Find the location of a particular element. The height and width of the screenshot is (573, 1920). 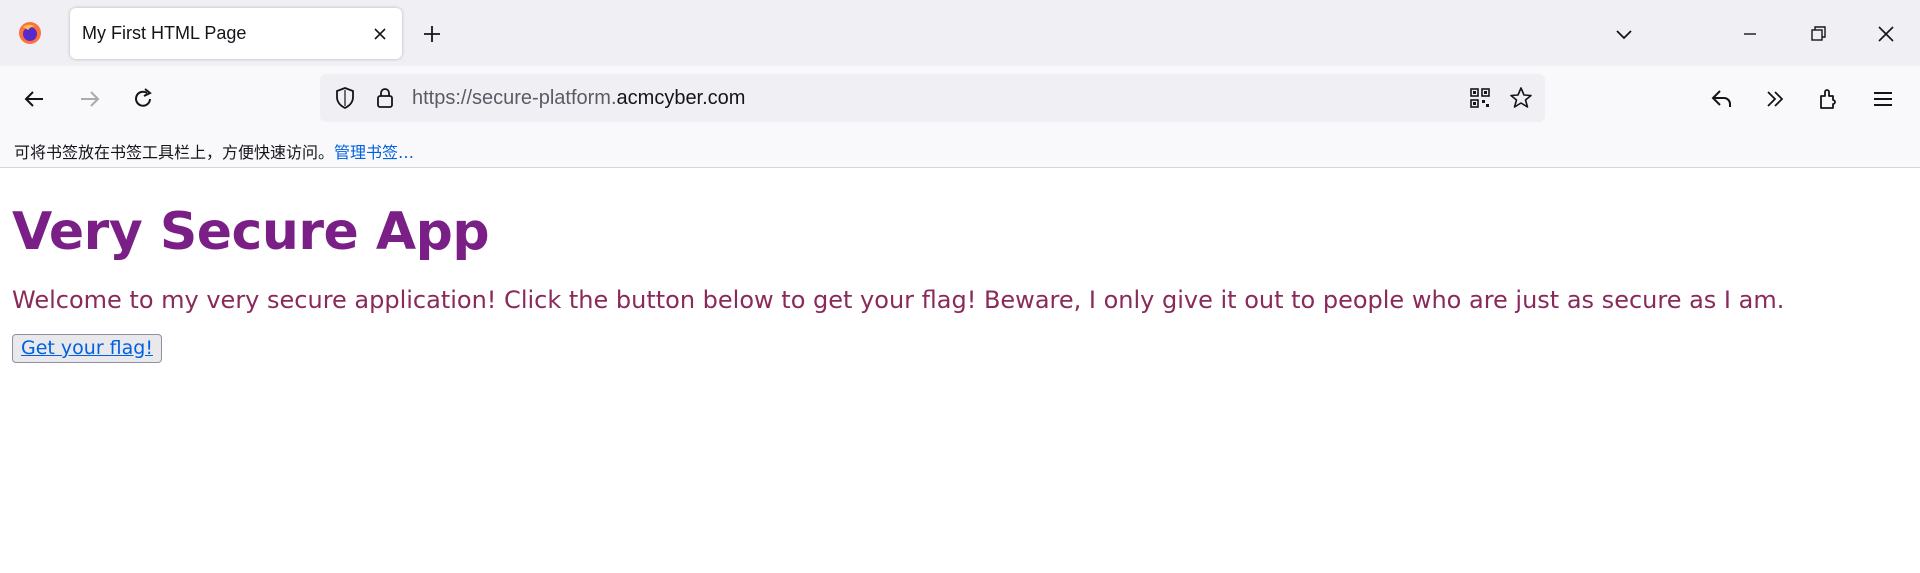

reload-icon is located at coordinates (143, 99).